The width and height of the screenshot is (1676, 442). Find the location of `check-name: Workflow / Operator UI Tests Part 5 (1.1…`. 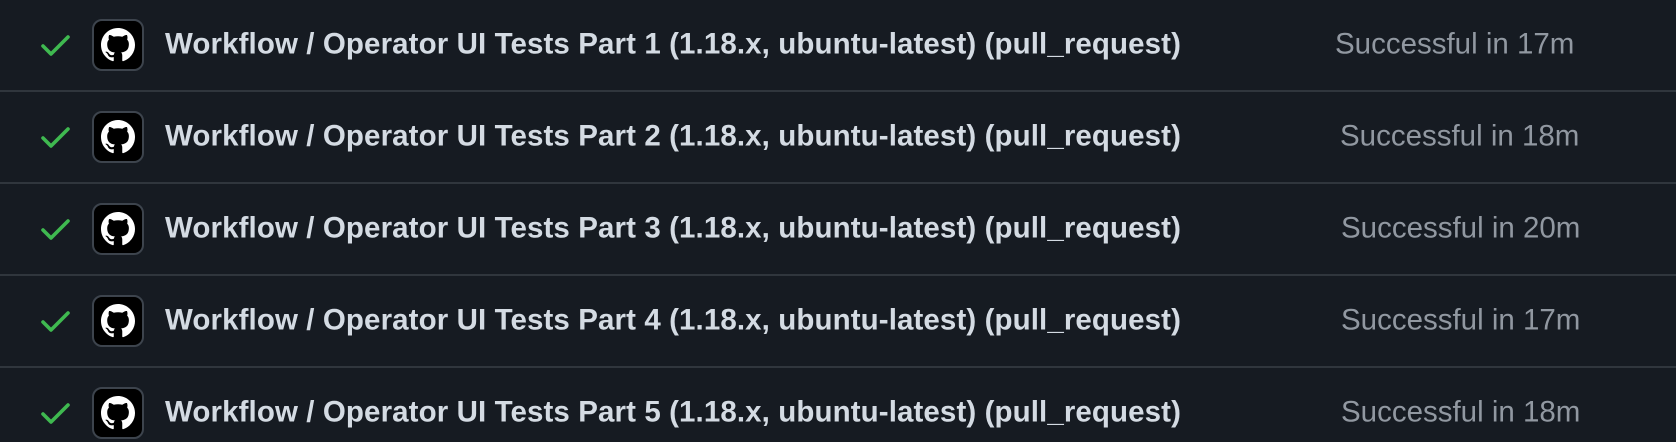

check-name: Workflow / Operator UI Tests Part 5 (1.1… is located at coordinates (673, 412).